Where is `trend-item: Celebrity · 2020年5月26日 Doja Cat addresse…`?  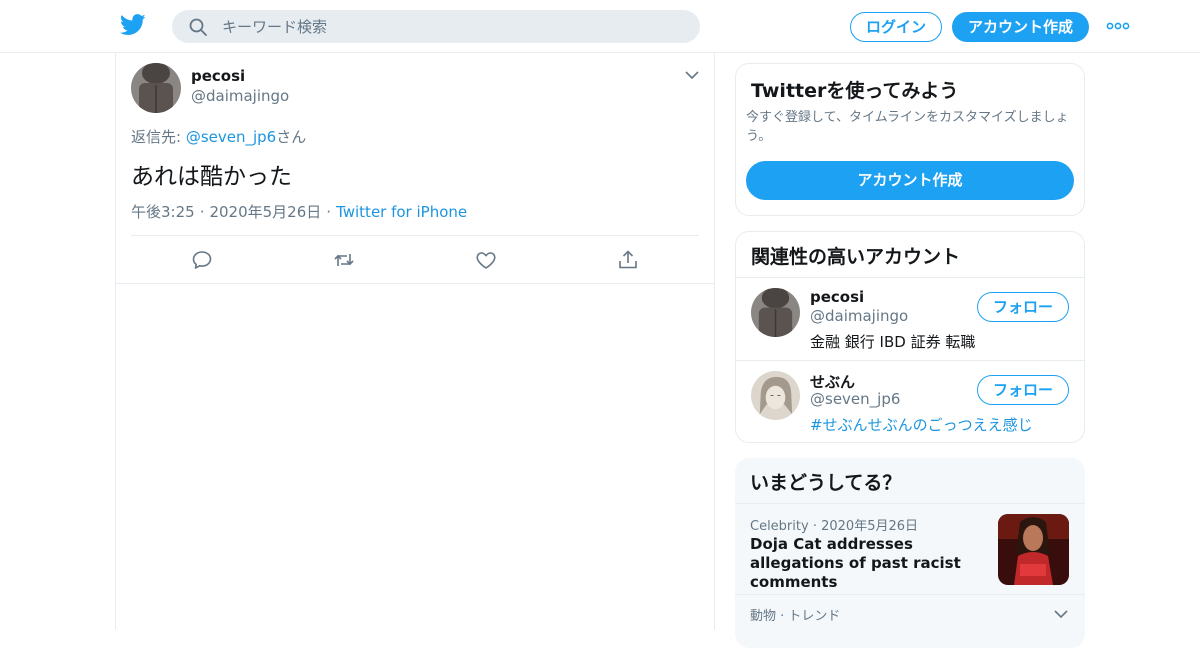
trend-item: Celebrity · 2020年5月26日 Doja Cat addresse… is located at coordinates (910, 548).